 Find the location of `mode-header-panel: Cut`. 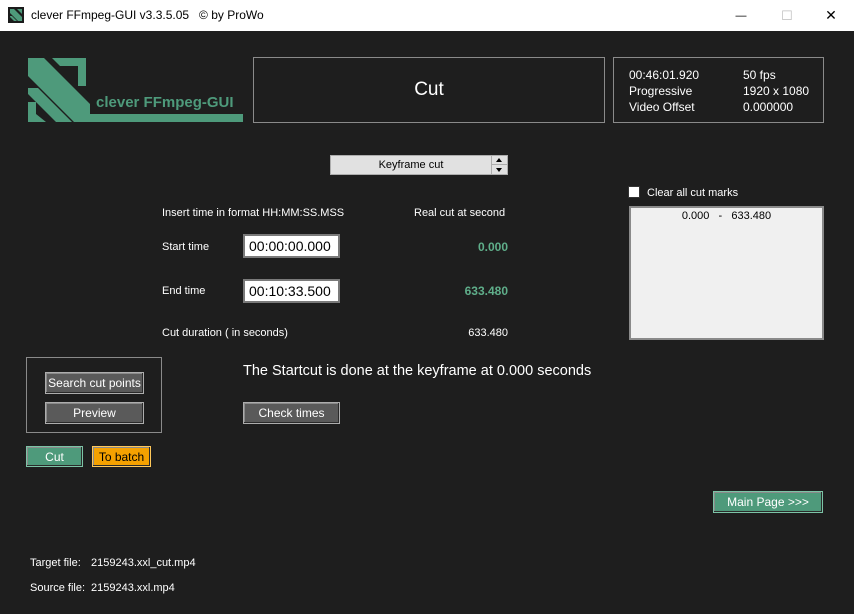

mode-header-panel: Cut is located at coordinates (429, 90).